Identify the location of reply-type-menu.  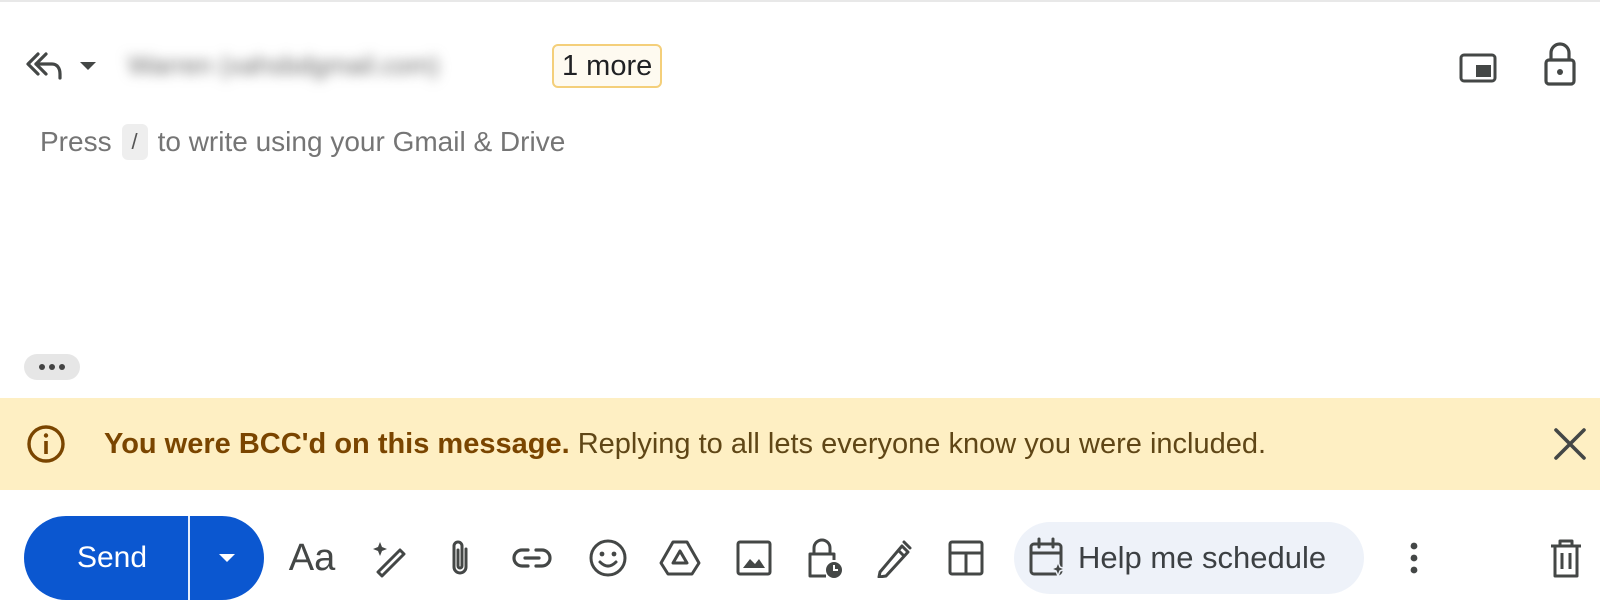
(61, 66).